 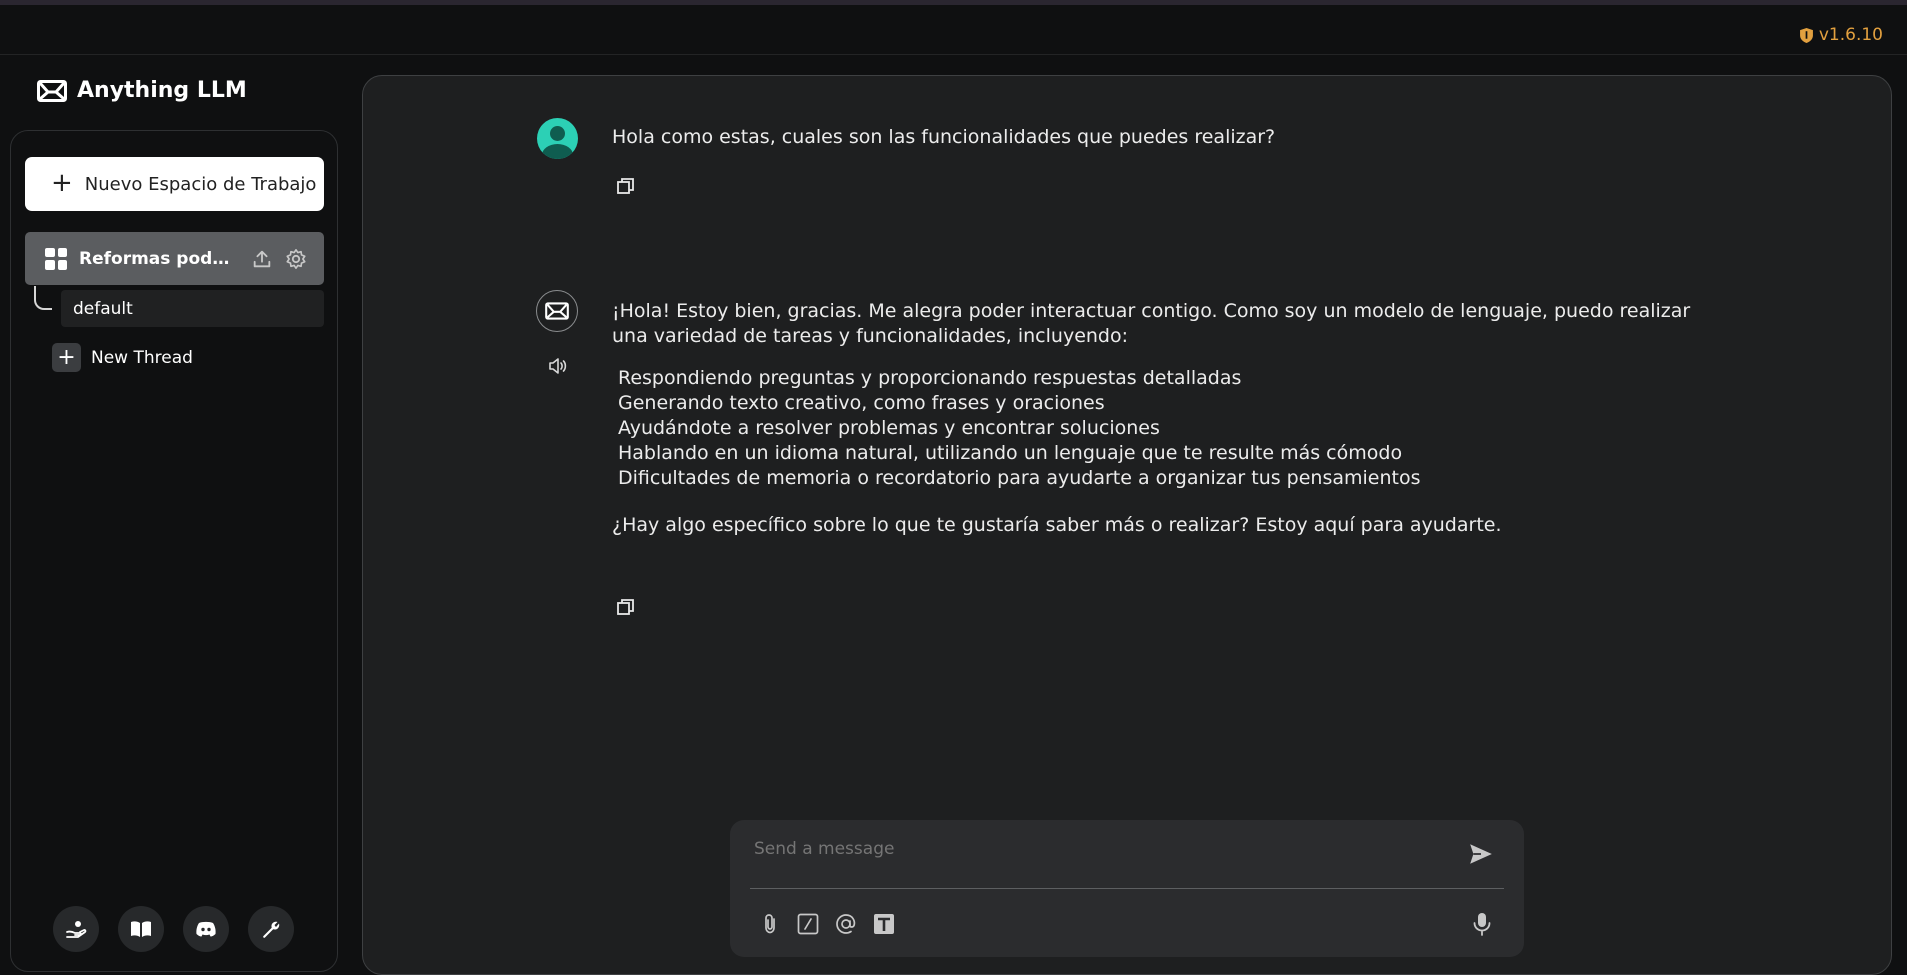 I want to click on thread-item-default: default, so click(x=192, y=308).